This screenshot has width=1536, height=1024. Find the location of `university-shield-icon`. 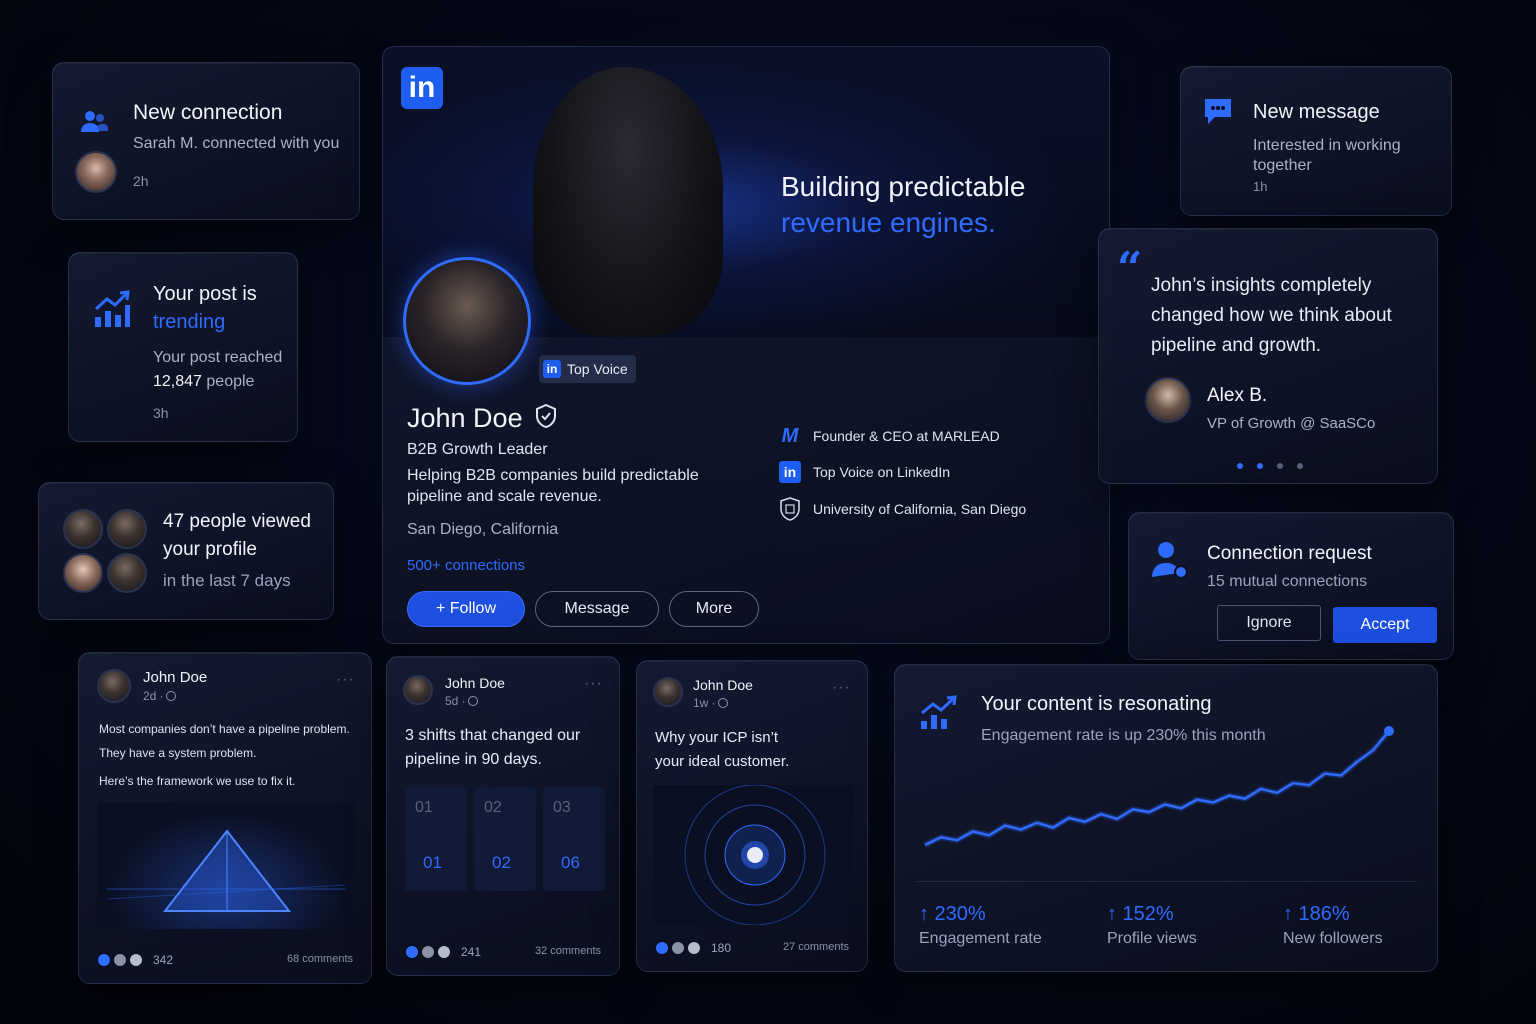

university-shield-icon is located at coordinates (790, 509).